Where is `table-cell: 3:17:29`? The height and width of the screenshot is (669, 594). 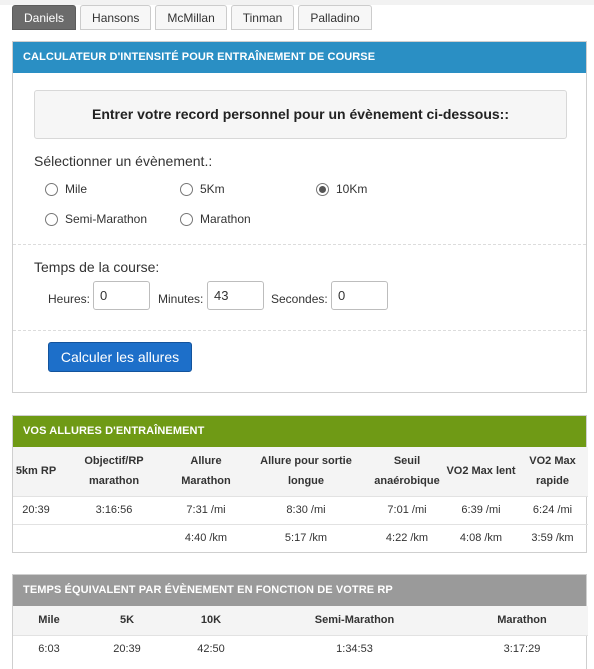 table-cell: 3:17:29 is located at coordinates (522, 648).